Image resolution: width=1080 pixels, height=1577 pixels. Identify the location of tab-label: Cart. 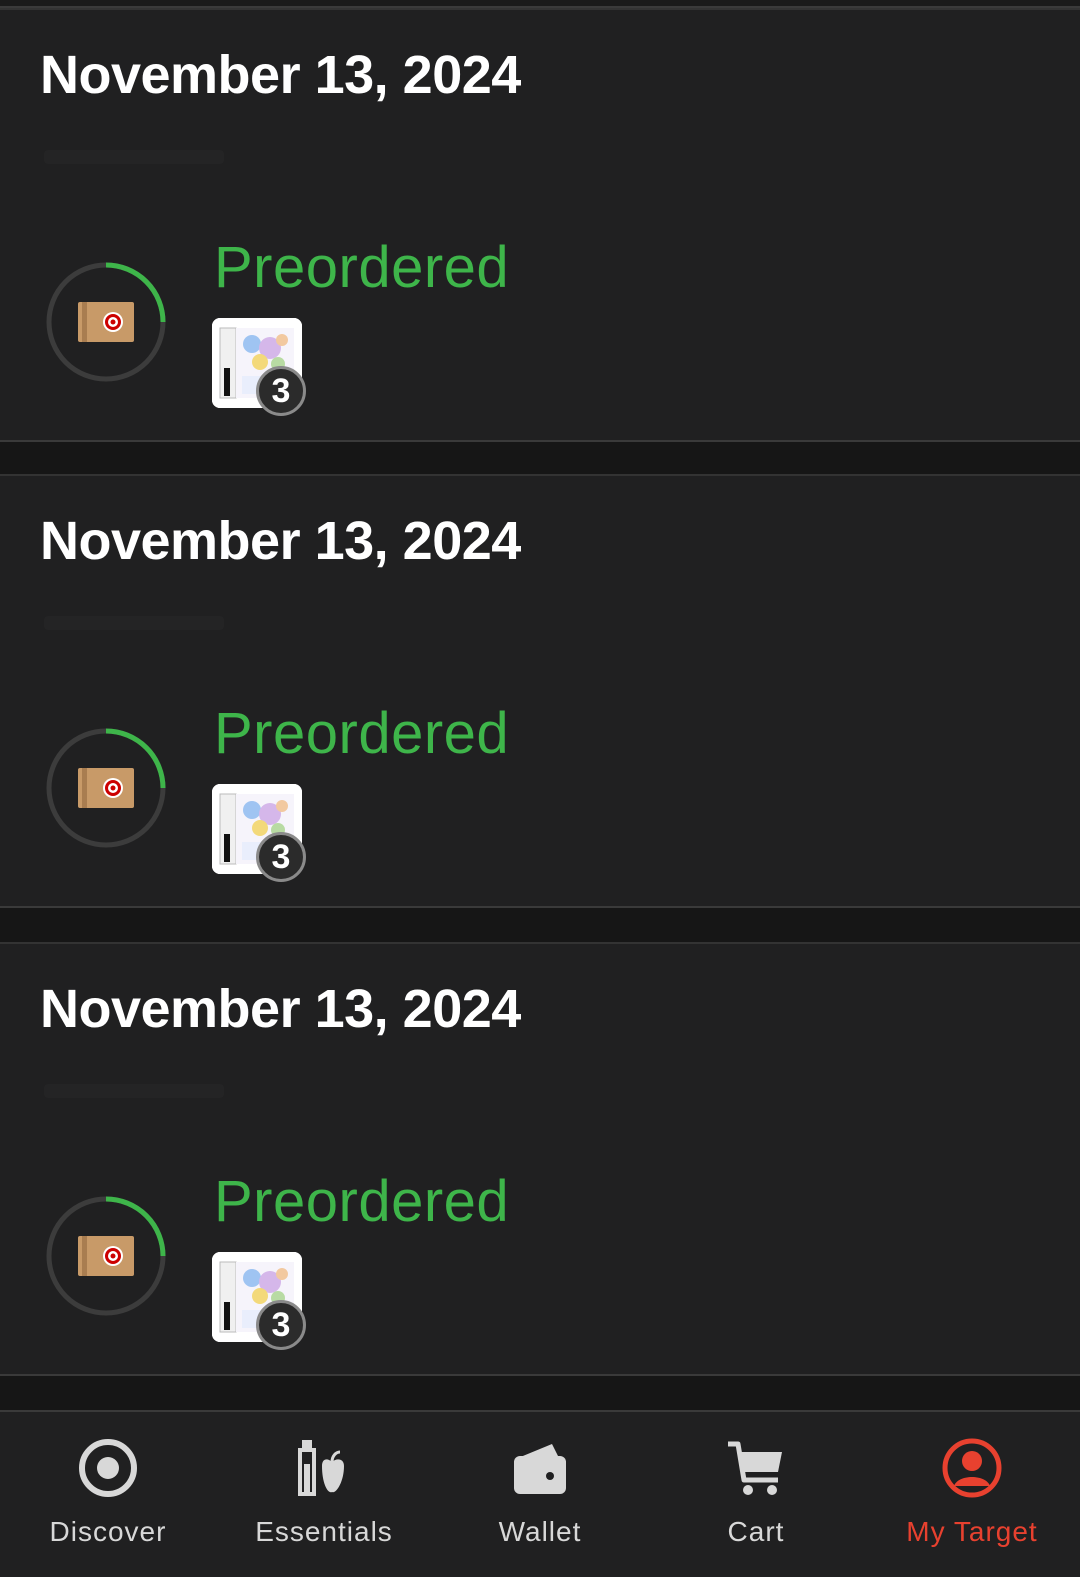
(756, 1531).